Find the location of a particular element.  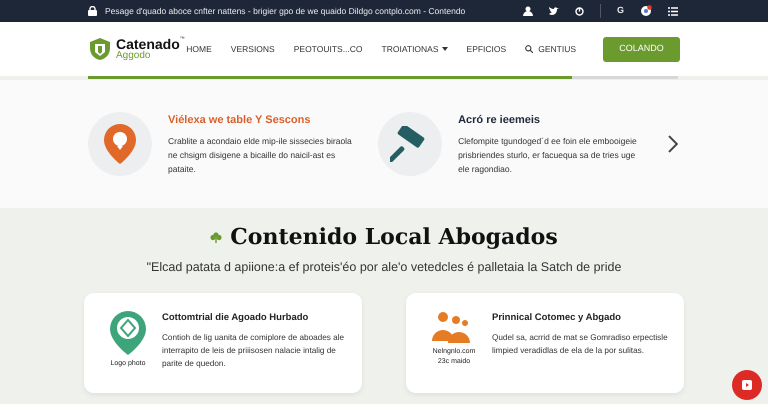

brand-subtitle: Aggodo is located at coordinates (134, 56).